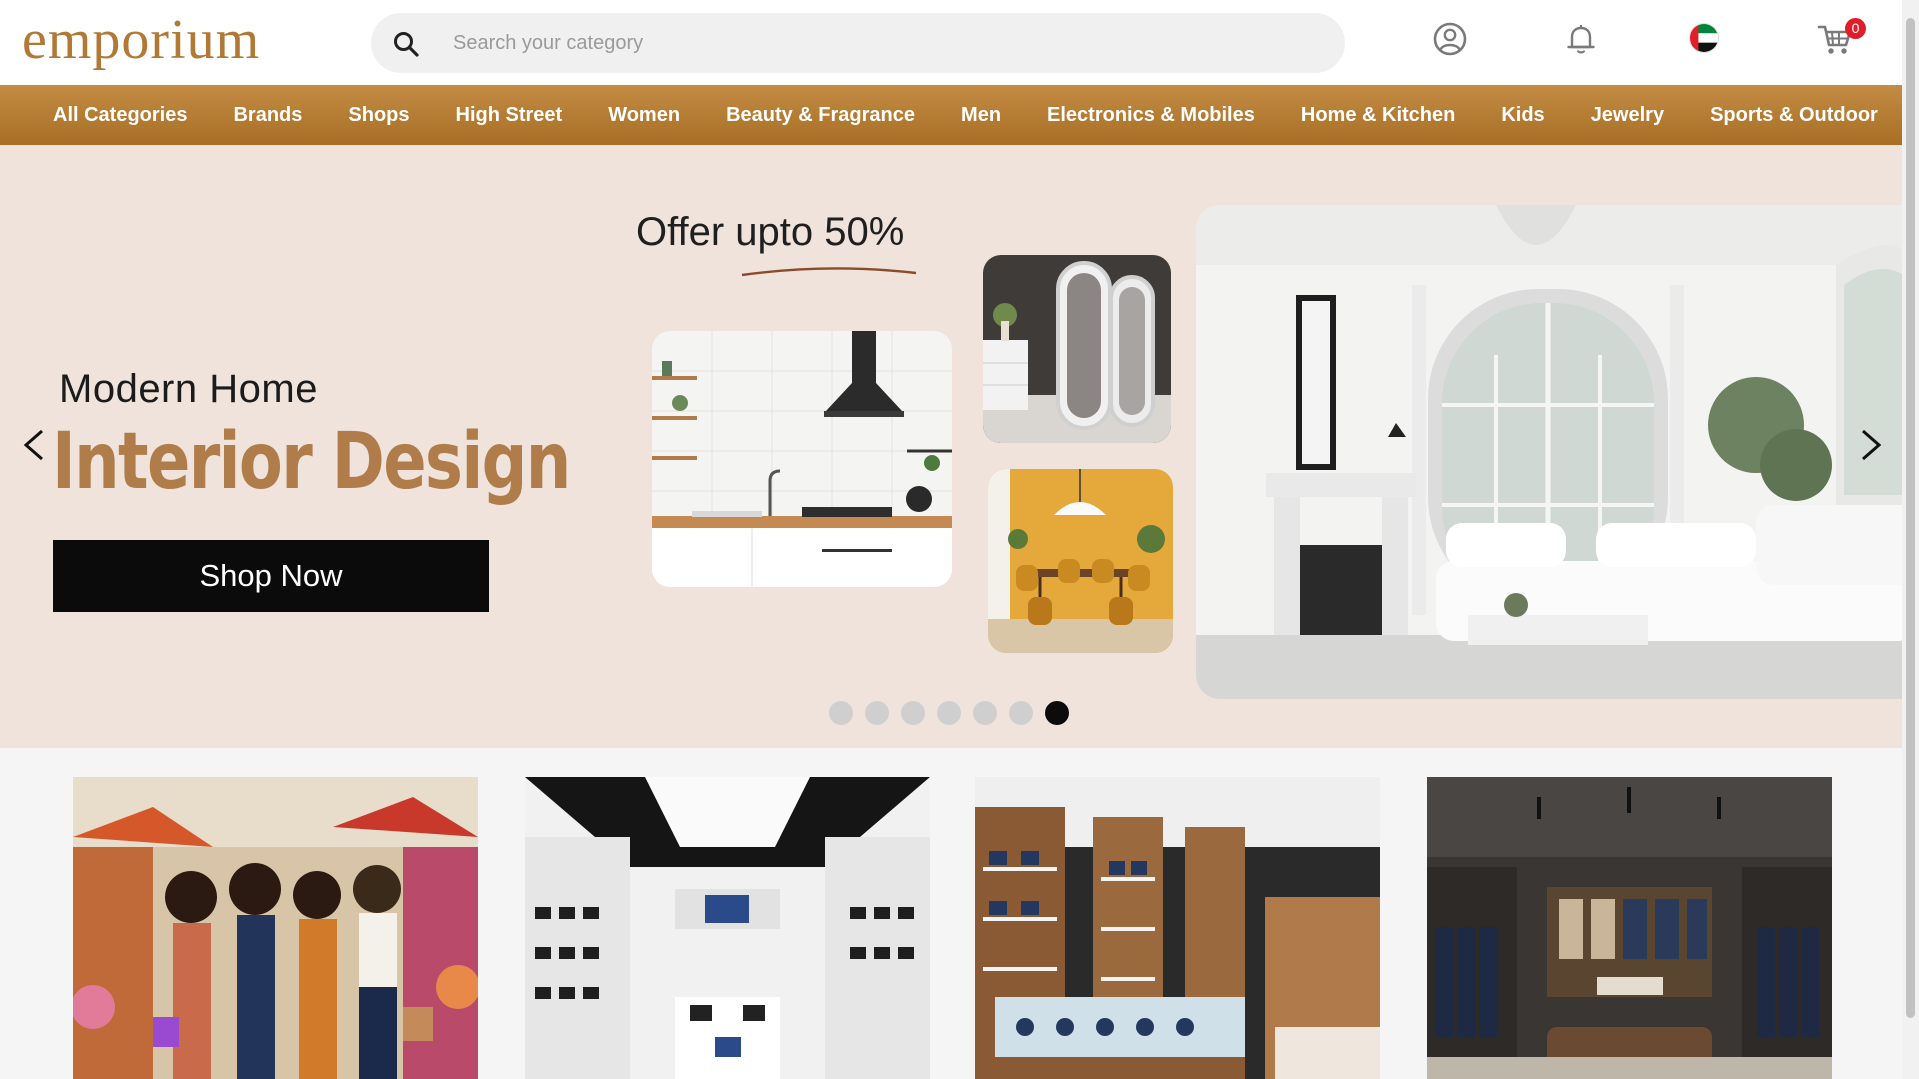 This screenshot has height=1079, width=1919. Describe the element at coordinates (1522, 115) in the screenshot. I see `nav-kids: Kids` at that location.